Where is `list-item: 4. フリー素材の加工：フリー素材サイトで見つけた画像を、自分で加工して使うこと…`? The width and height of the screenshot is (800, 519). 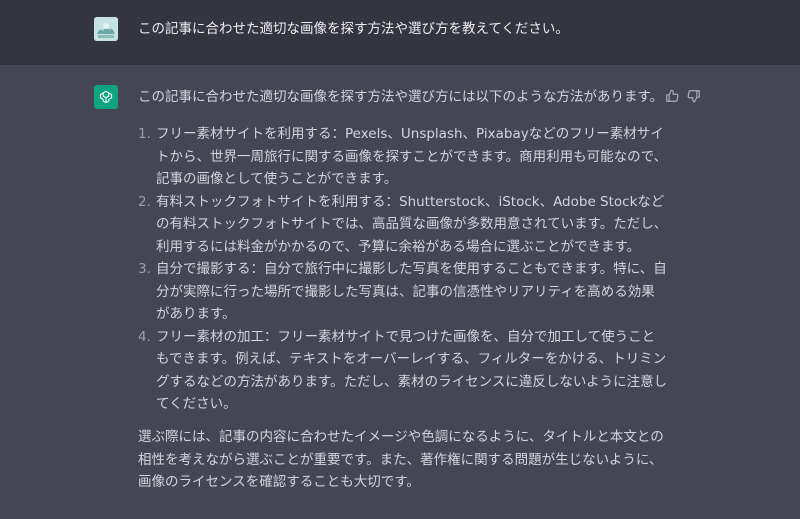 list-item: 4. フリー素材の加工：フリー素材サイトで見つけた画像を、自分で加工して使うこと… is located at coordinates (403, 371).